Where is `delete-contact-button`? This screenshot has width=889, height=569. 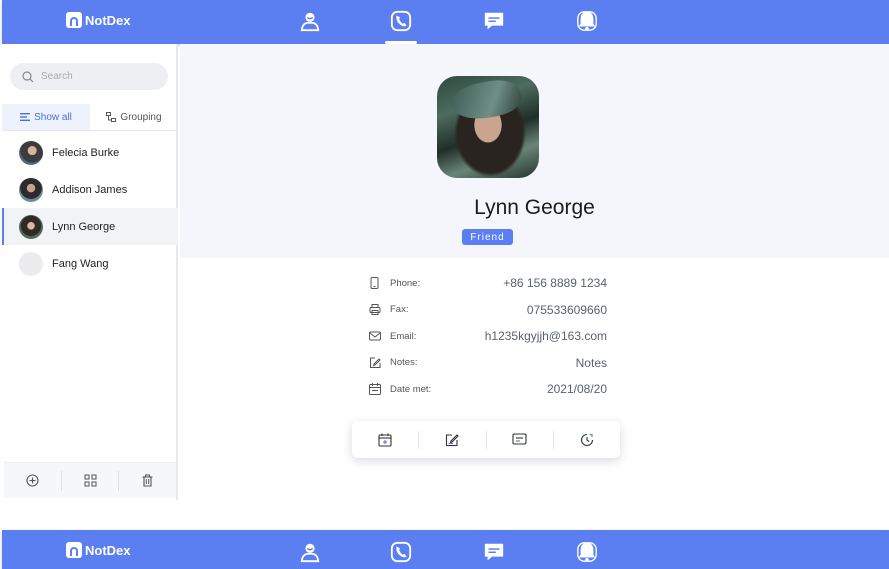
delete-contact-button is located at coordinates (147, 480).